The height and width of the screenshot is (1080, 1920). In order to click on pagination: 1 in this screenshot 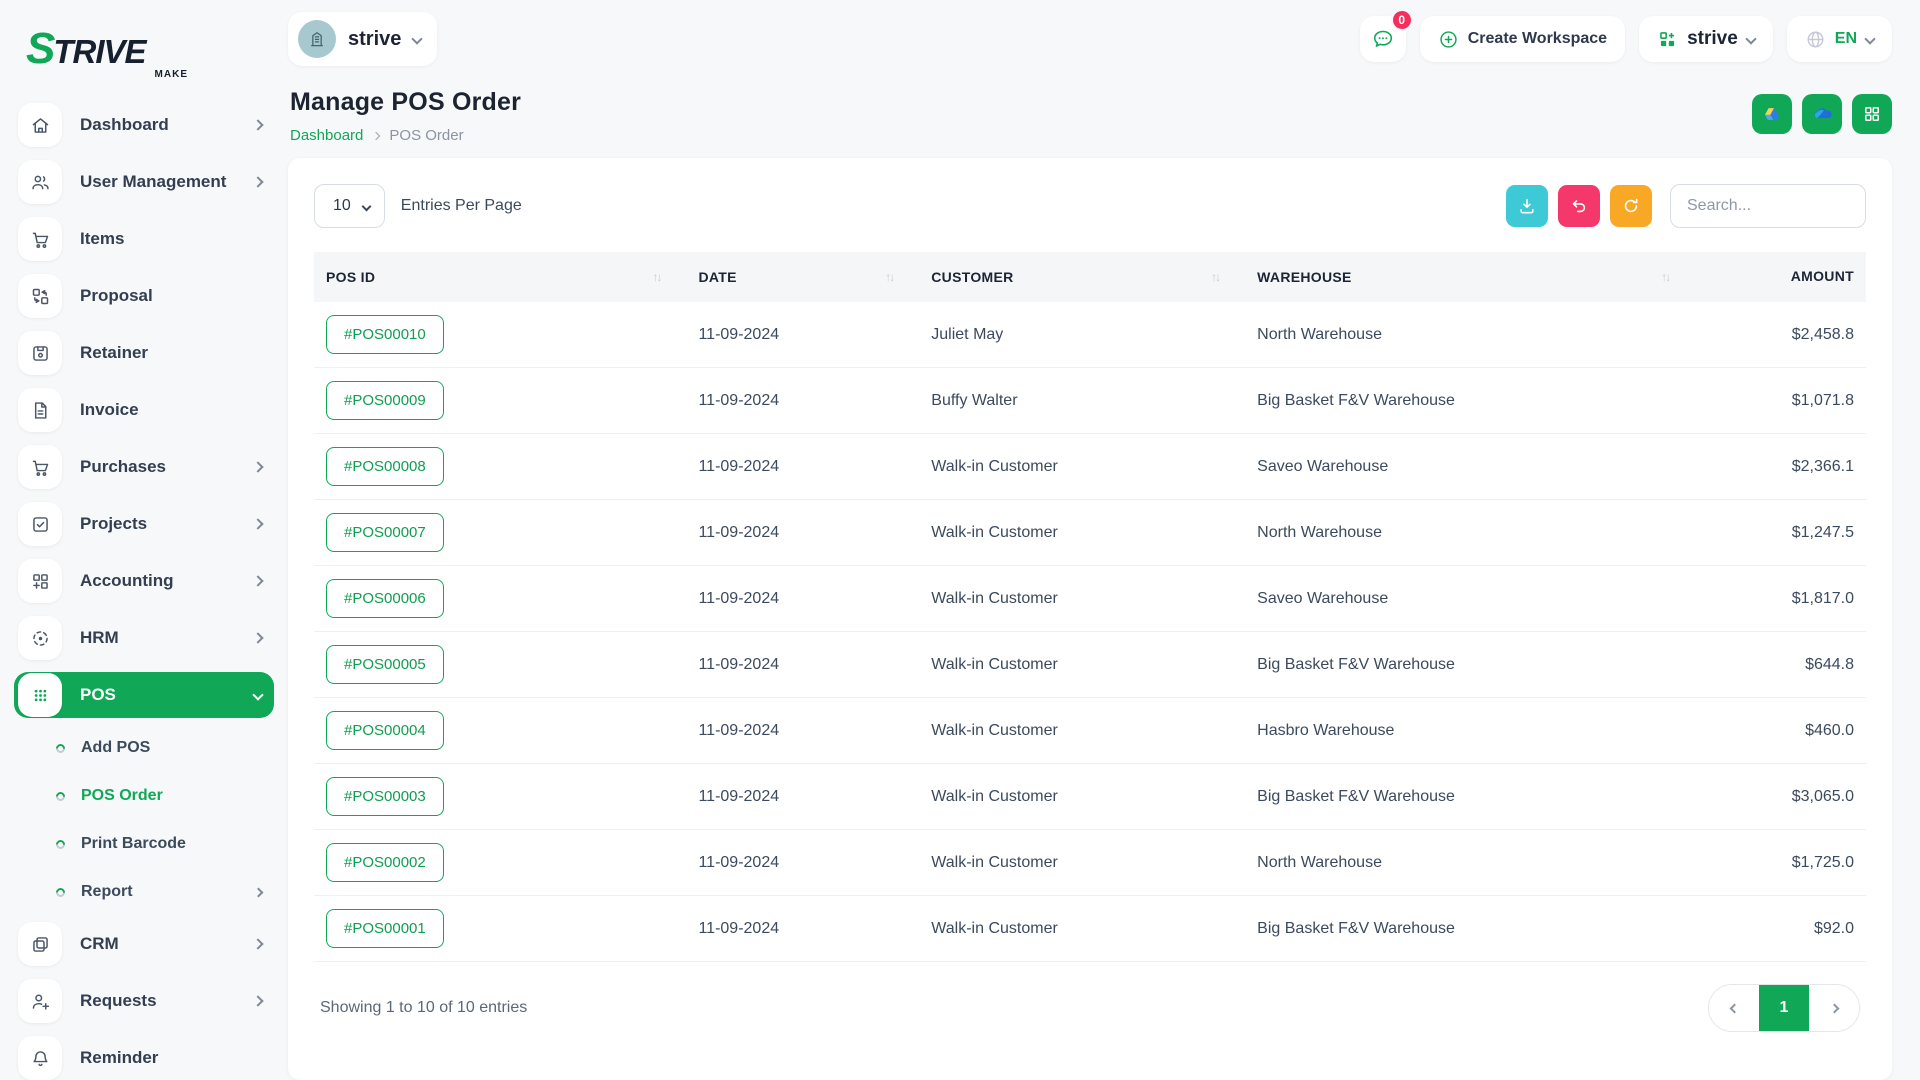, I will do `click(1784, 1008)`.